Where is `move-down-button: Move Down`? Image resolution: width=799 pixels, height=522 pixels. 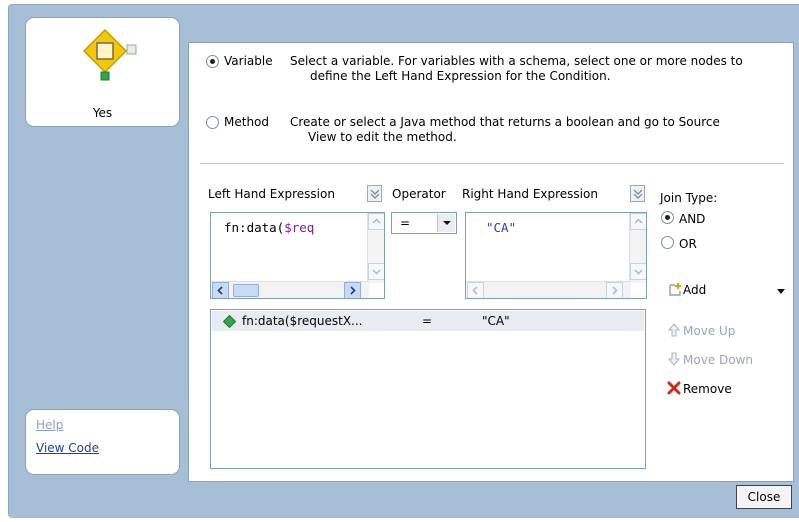
move-down-button: Move Down is located at coordinates (722, 360).